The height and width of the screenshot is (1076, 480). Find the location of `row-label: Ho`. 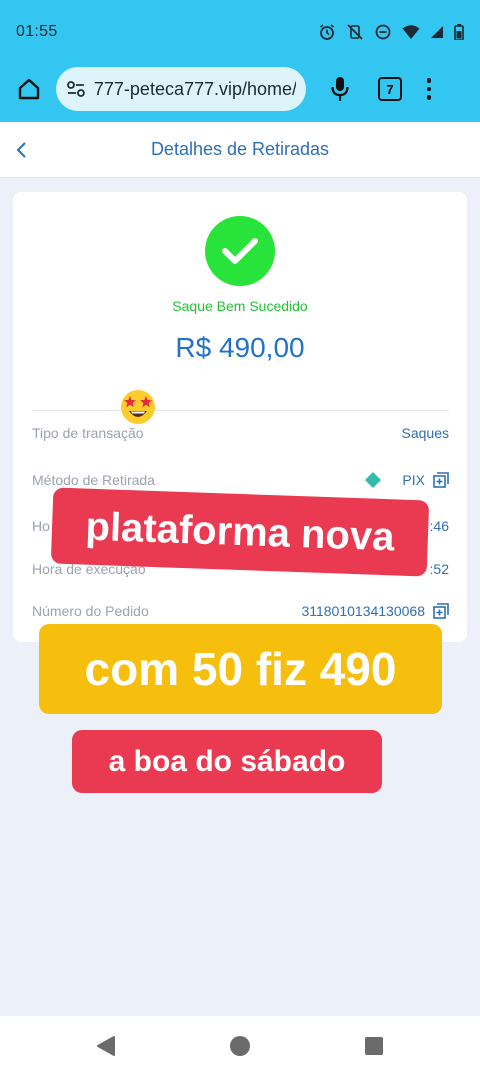

row-label: Ho is located at coordinates (41, 526).